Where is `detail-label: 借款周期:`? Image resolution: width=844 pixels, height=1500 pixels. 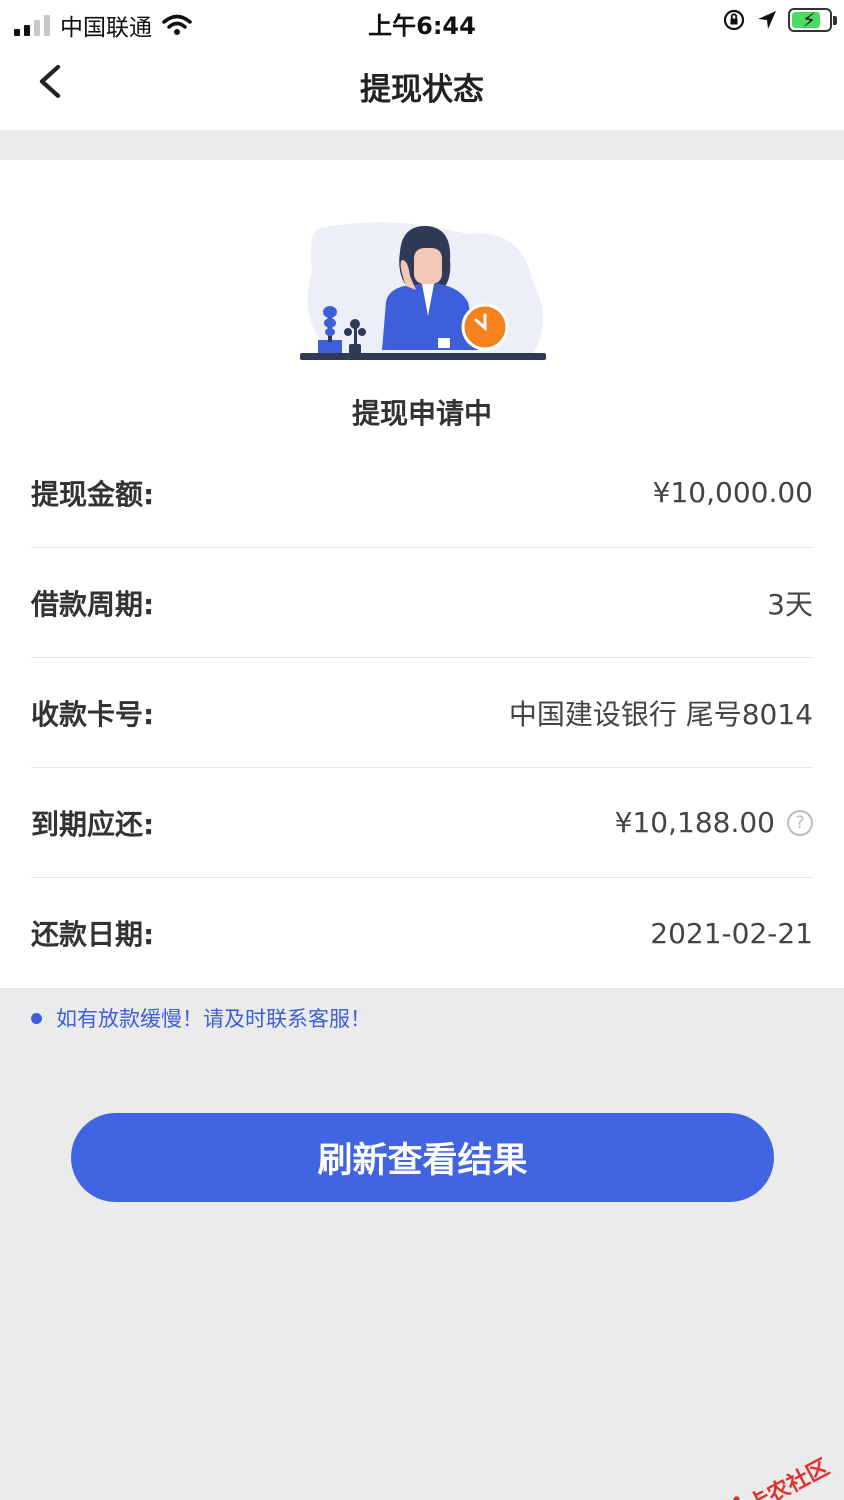 detail-label: 借款周期: is located at coordinates (93, 604).